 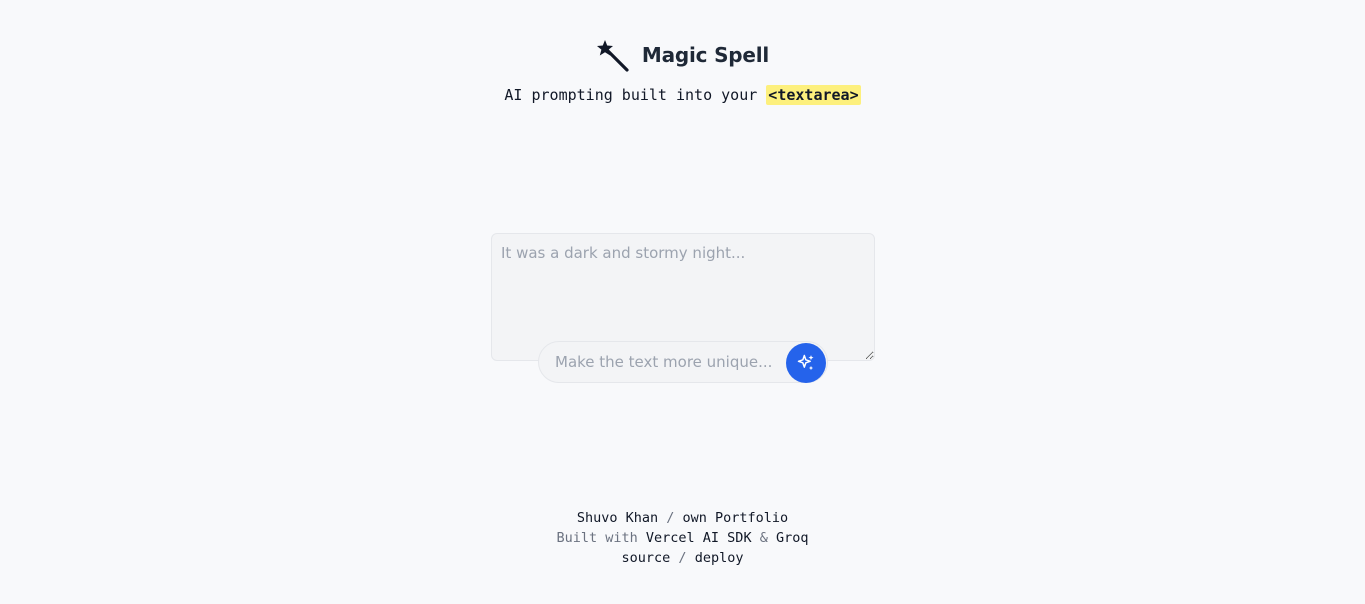 I want to click on groq-link: Groq, so click(x=792, y=538).